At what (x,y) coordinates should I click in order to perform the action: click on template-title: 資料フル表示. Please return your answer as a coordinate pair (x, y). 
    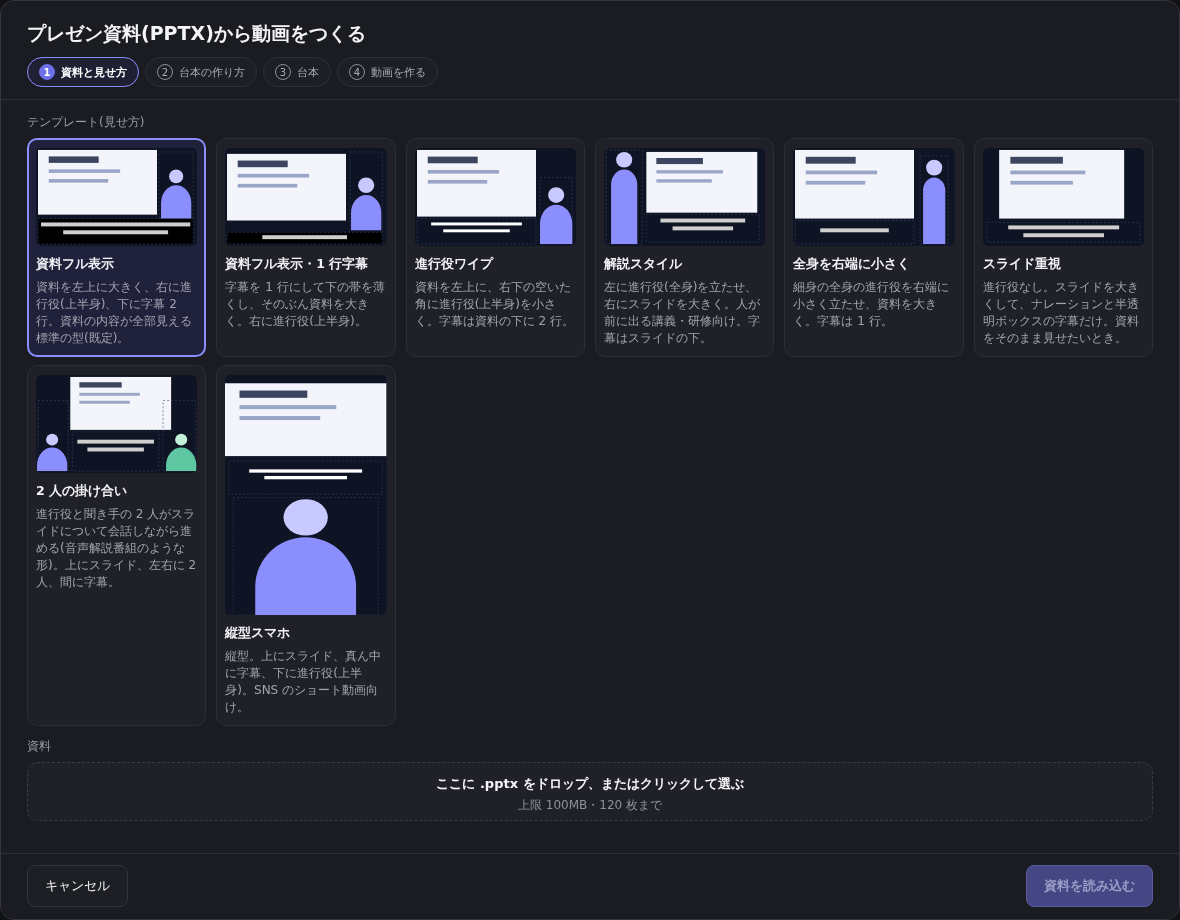
    Looking at the image, I should click on (75, 264).